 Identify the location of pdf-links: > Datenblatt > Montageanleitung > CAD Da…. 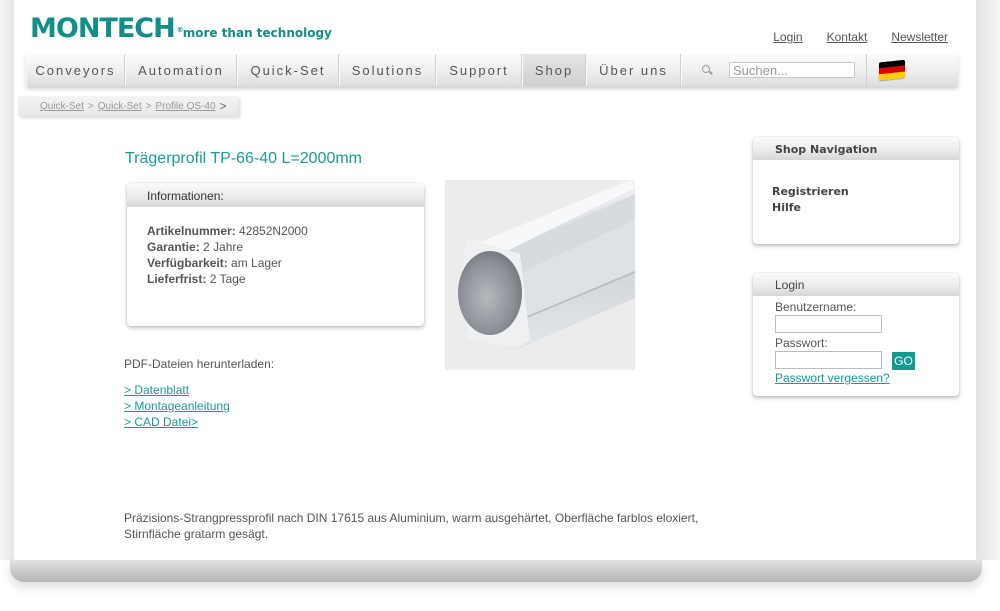
(177, 406).